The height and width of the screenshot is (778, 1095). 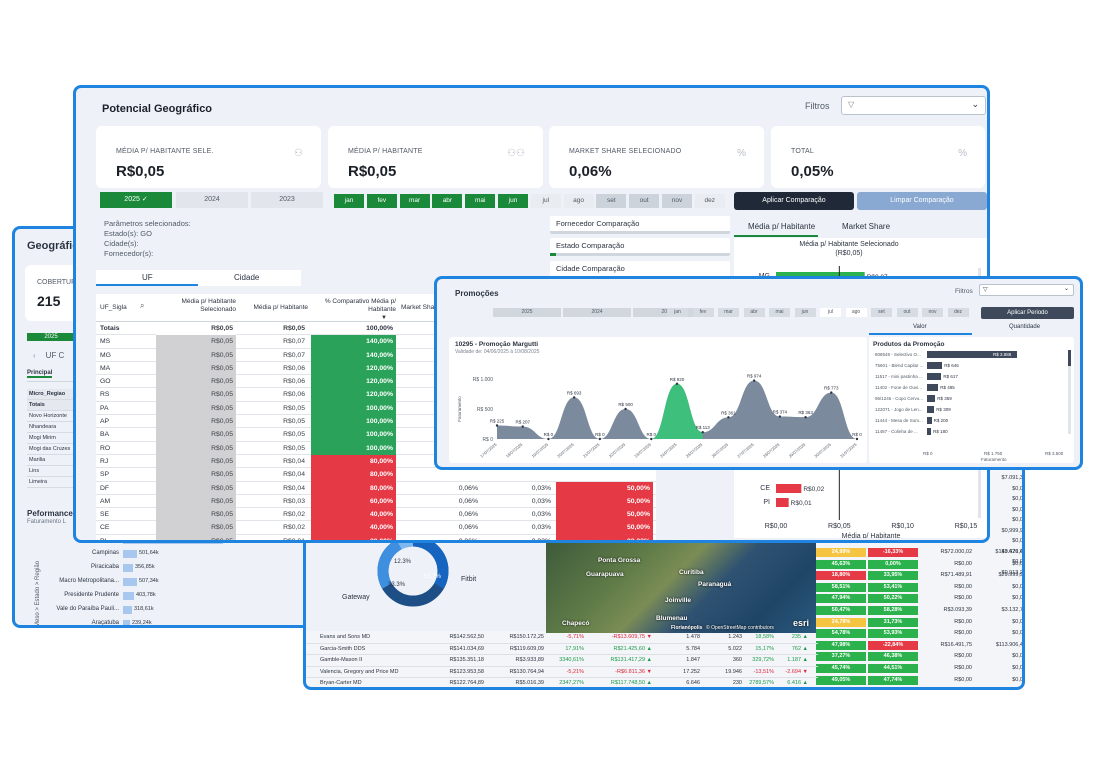 I want to click on year-2025-button: 2025, so click(x=527, y=312).